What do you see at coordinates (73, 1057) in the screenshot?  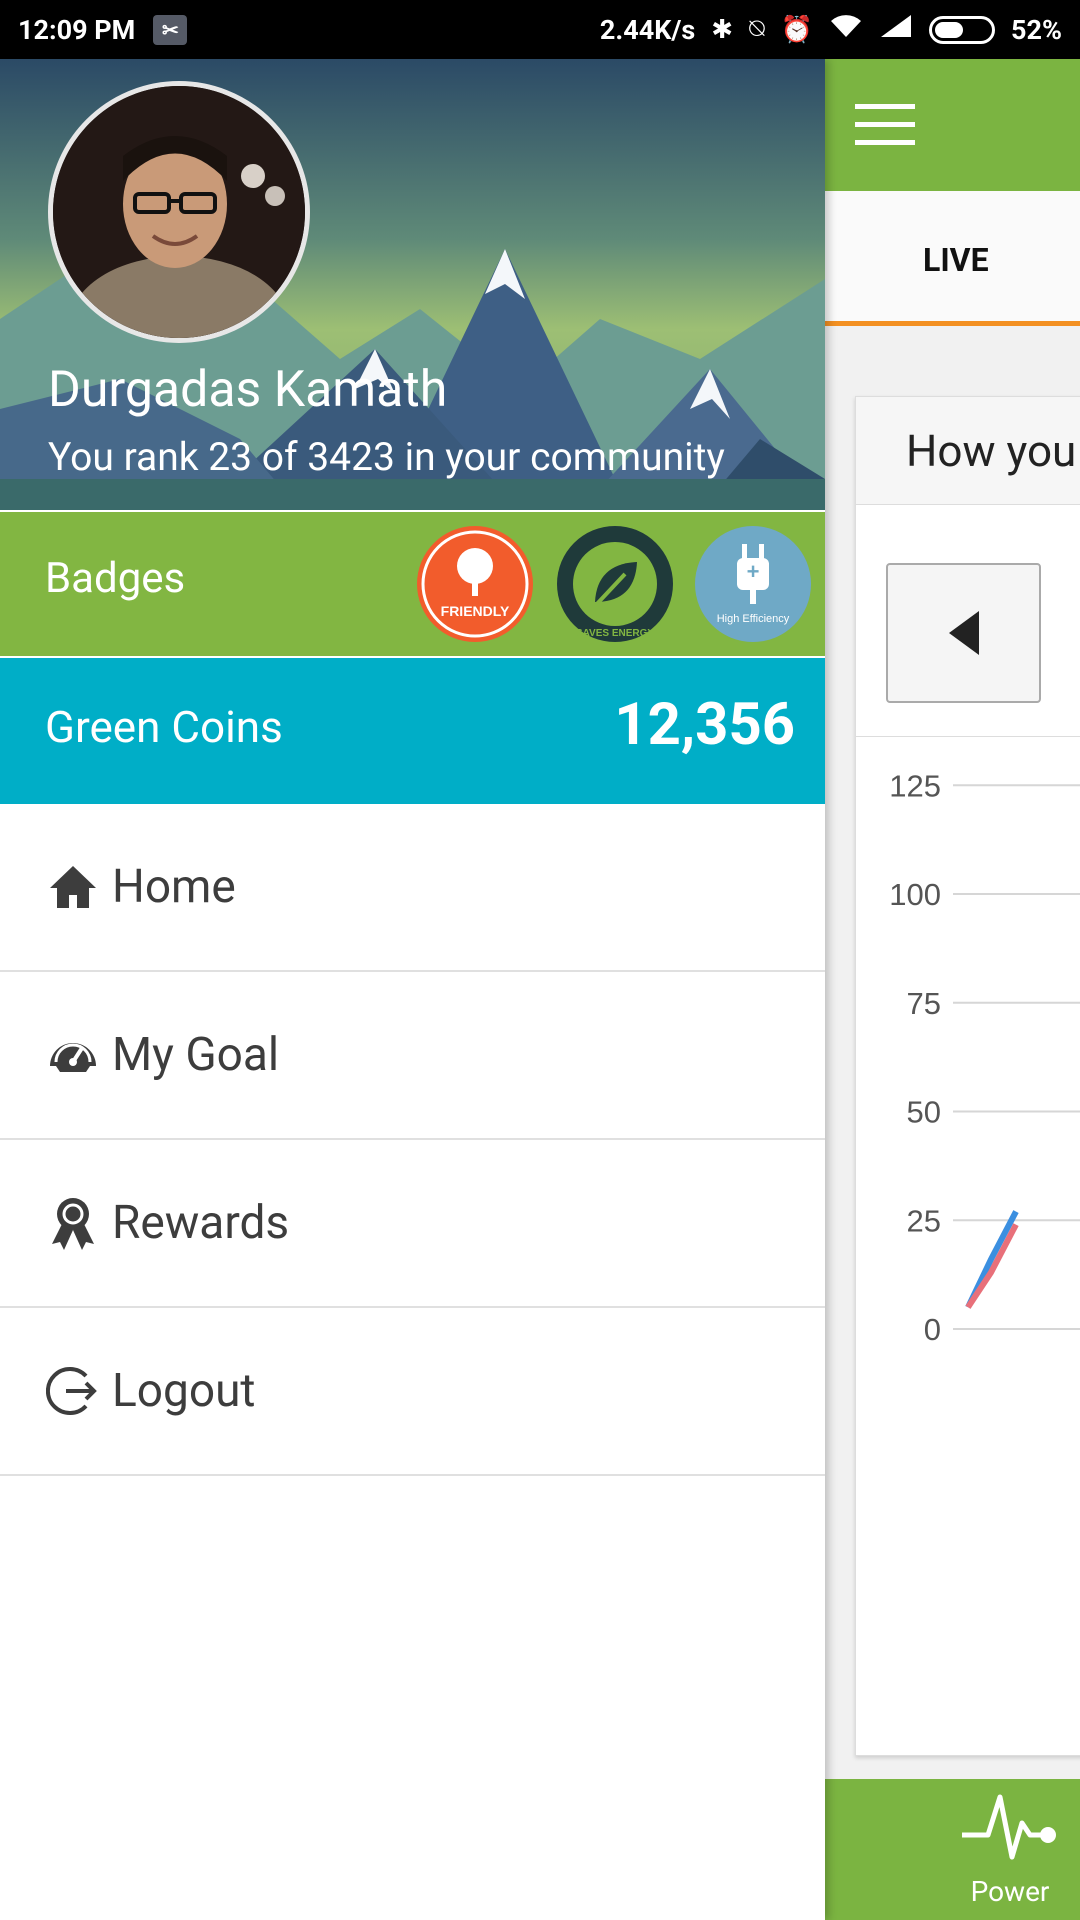 I see `speedometer-icon` at bounding box center [73, 1057].